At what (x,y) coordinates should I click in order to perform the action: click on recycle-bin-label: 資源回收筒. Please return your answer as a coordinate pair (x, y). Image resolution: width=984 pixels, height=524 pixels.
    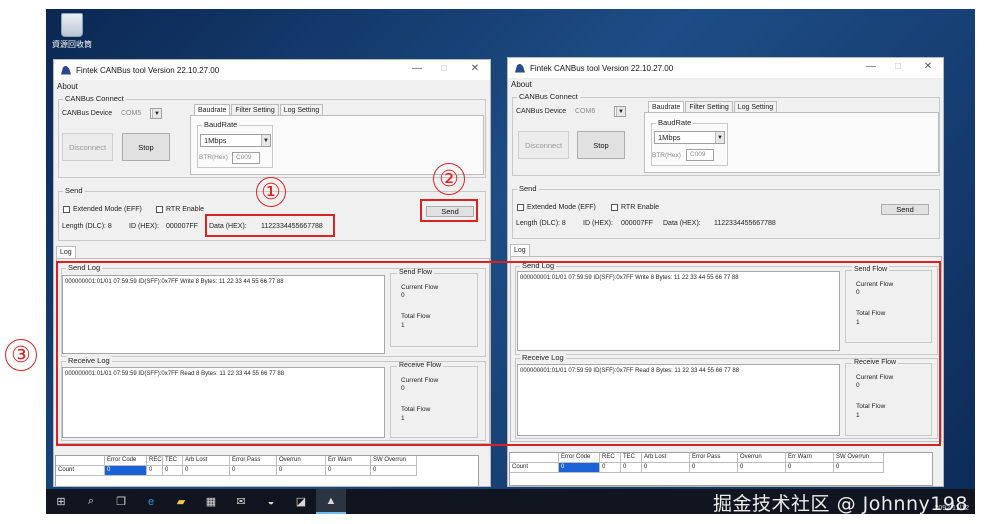
    Looking at the image, I should click on (72, 44).